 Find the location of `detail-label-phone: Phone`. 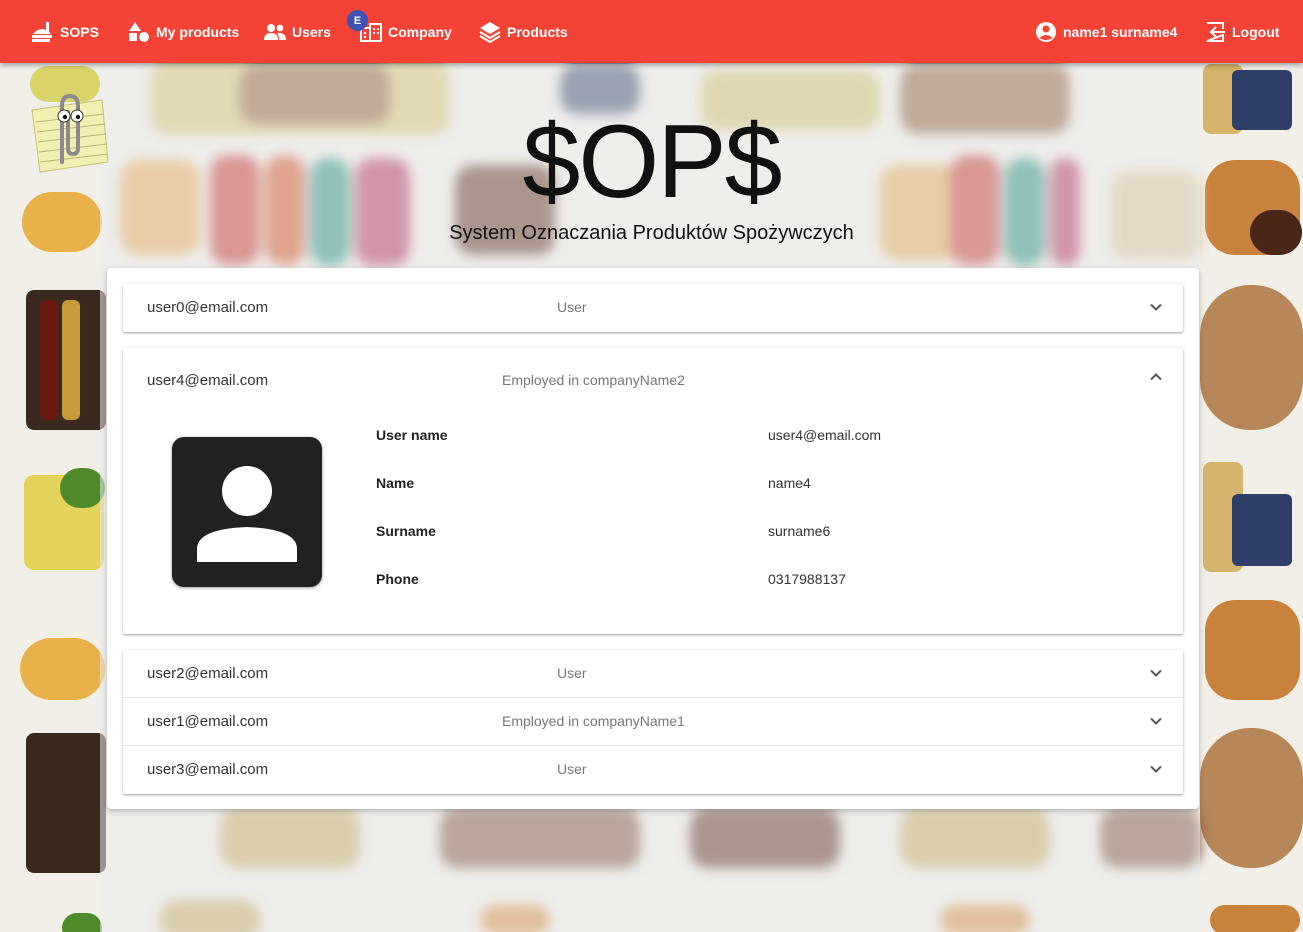

detail-label-phone: Phone is located at coordinates (397, 579).